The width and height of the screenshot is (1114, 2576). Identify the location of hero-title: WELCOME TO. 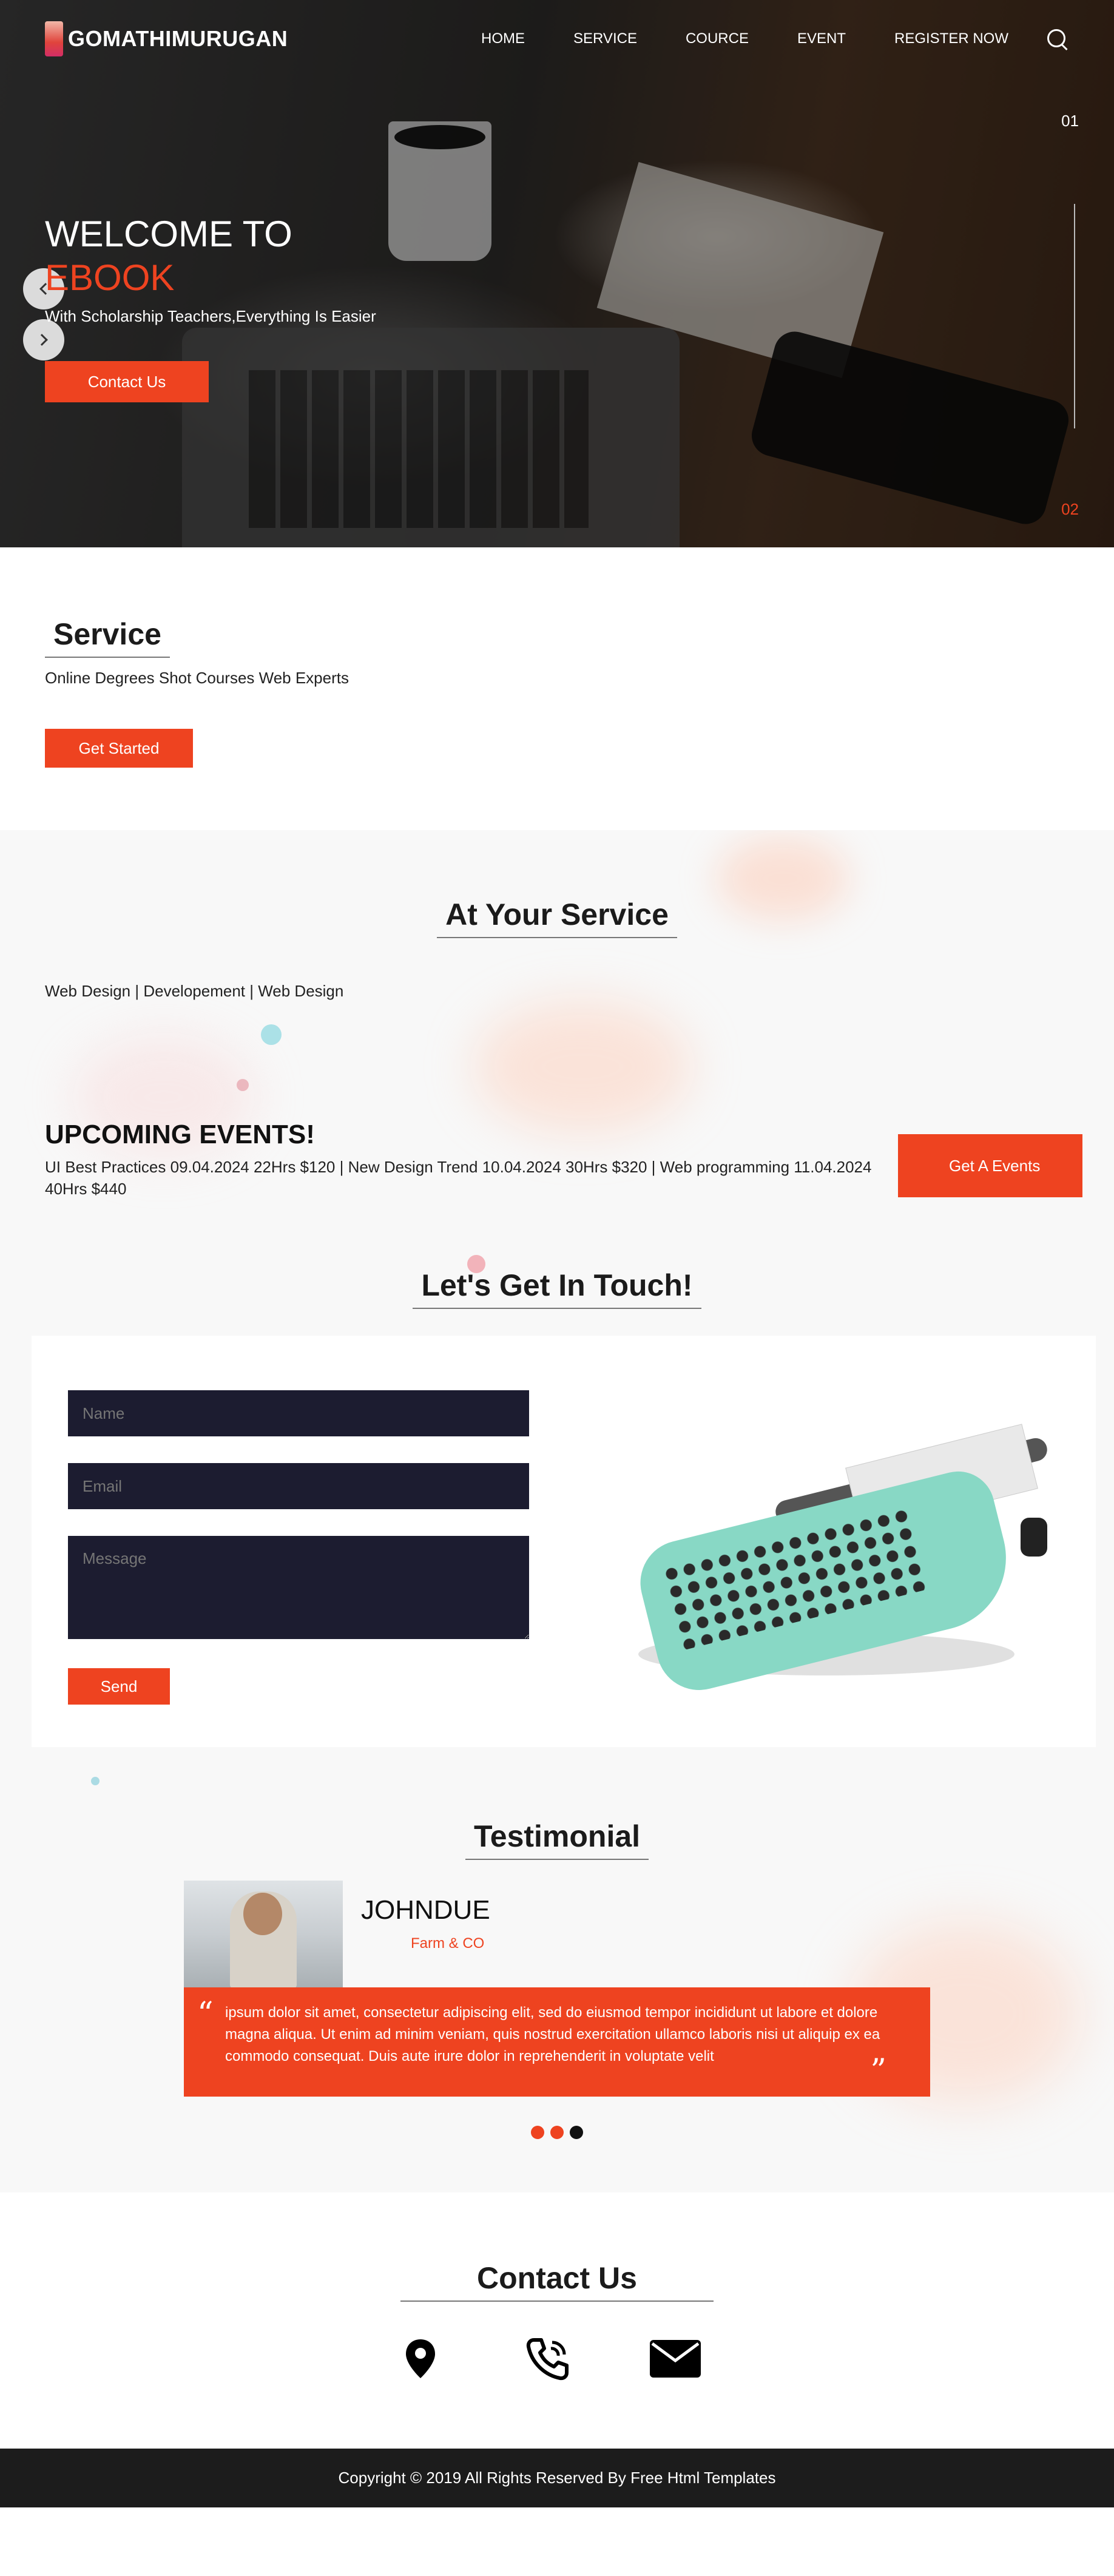
(168, 234).